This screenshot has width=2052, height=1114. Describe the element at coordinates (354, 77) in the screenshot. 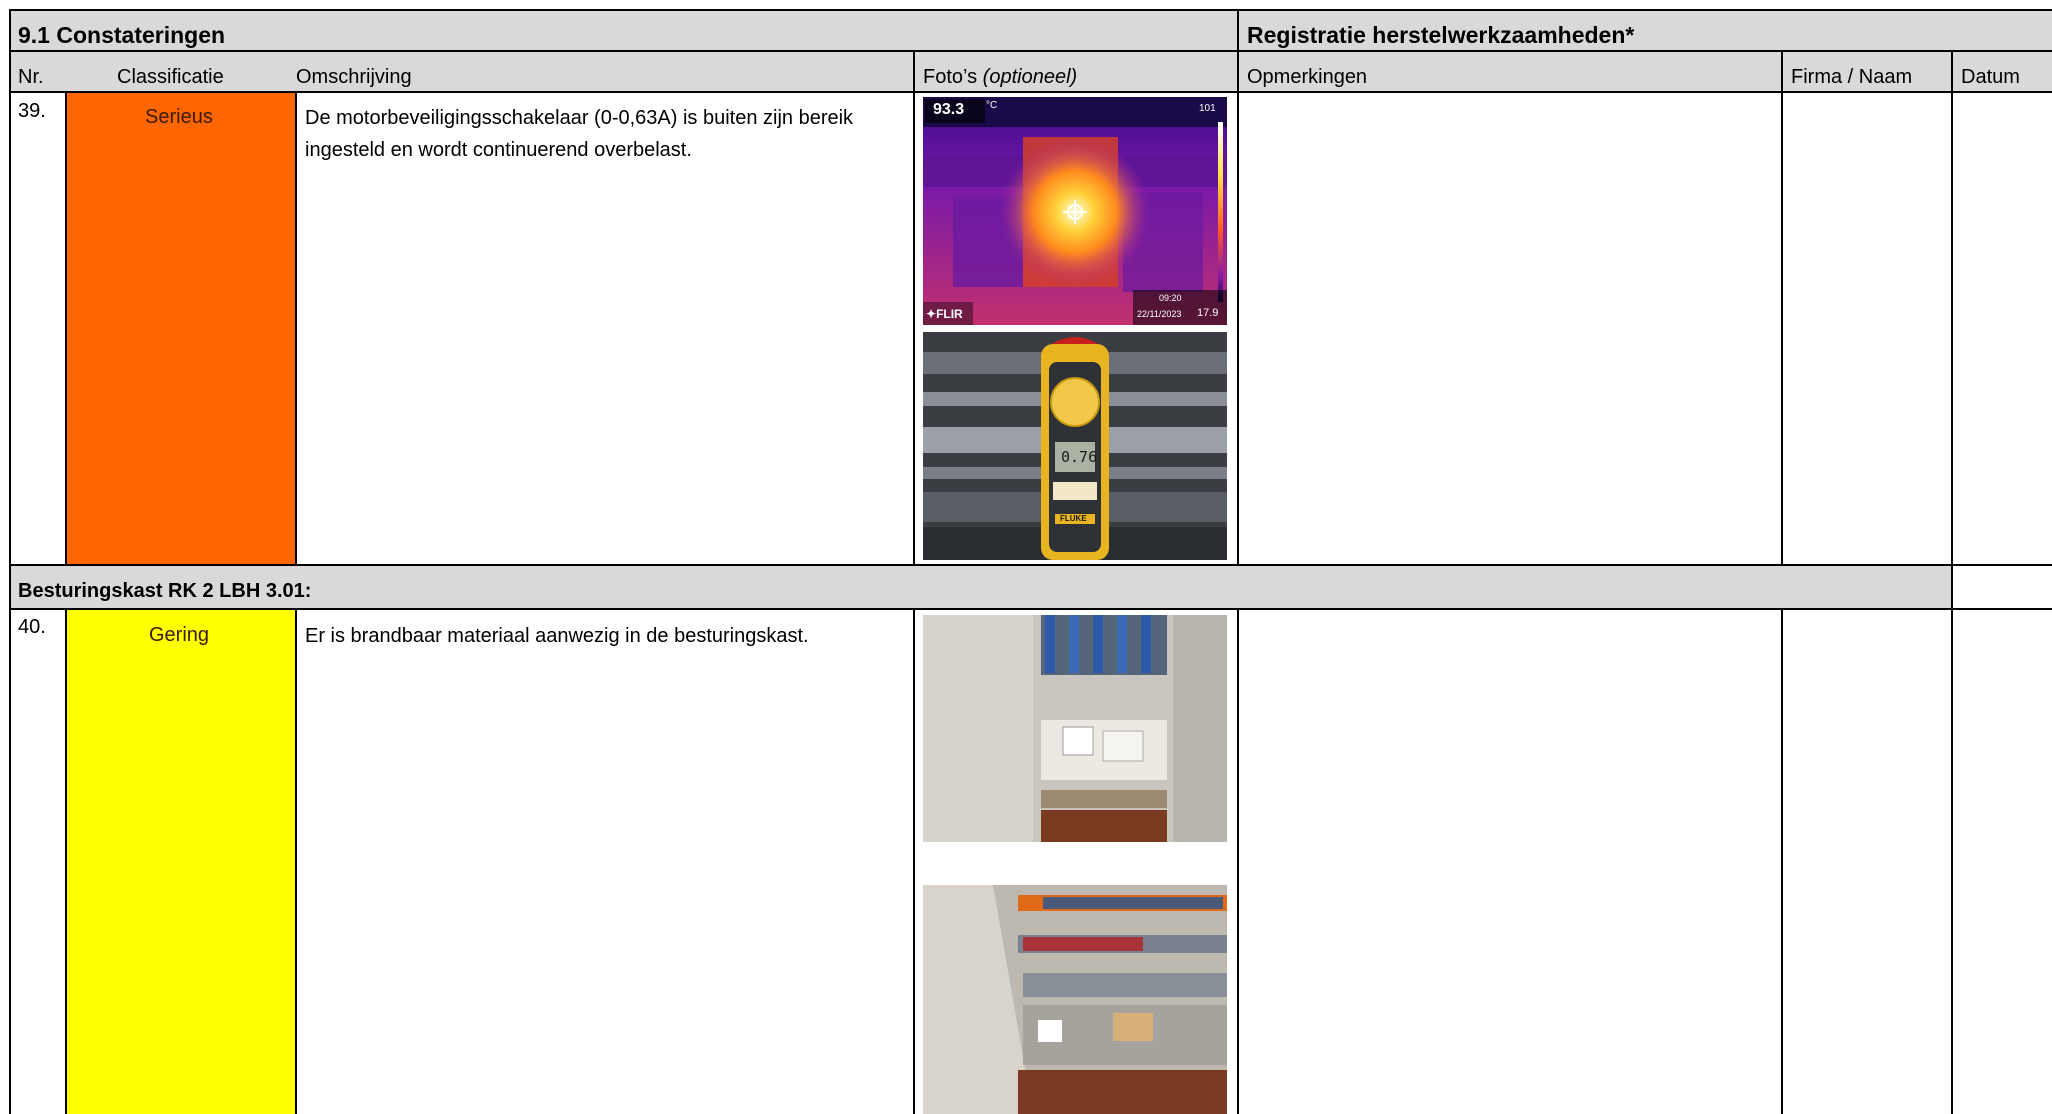

I see `col-omschrijving: Omschrijving` at that location.